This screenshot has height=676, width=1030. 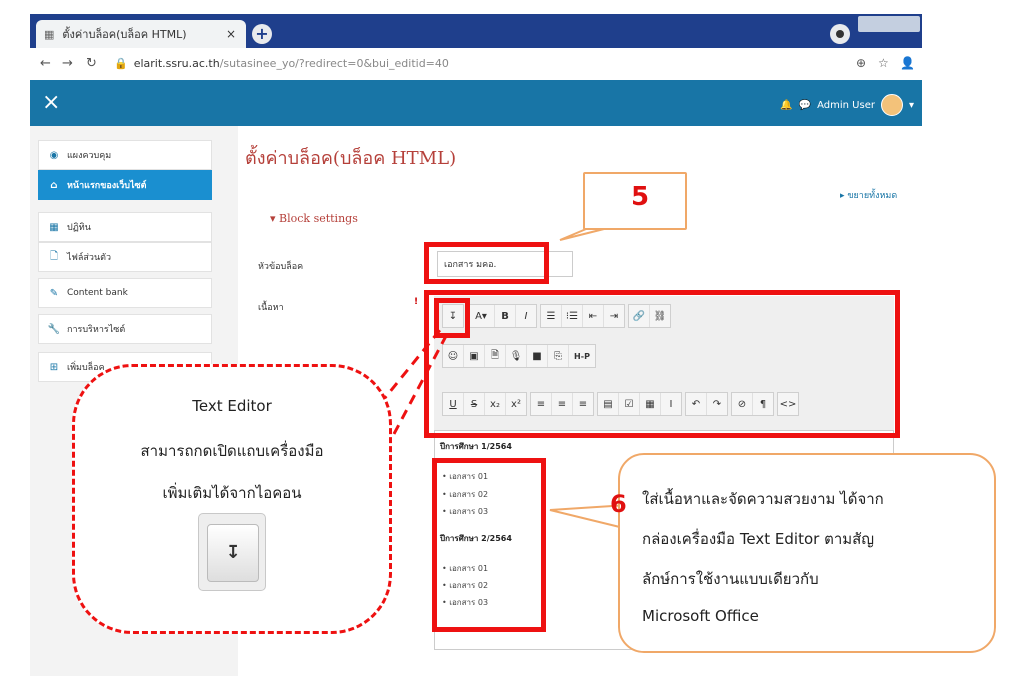 I want to click on callout6-line: ใส่เนื้อหาและจัดความสวยงาม ได้จาก, so click(x=763, y=499).